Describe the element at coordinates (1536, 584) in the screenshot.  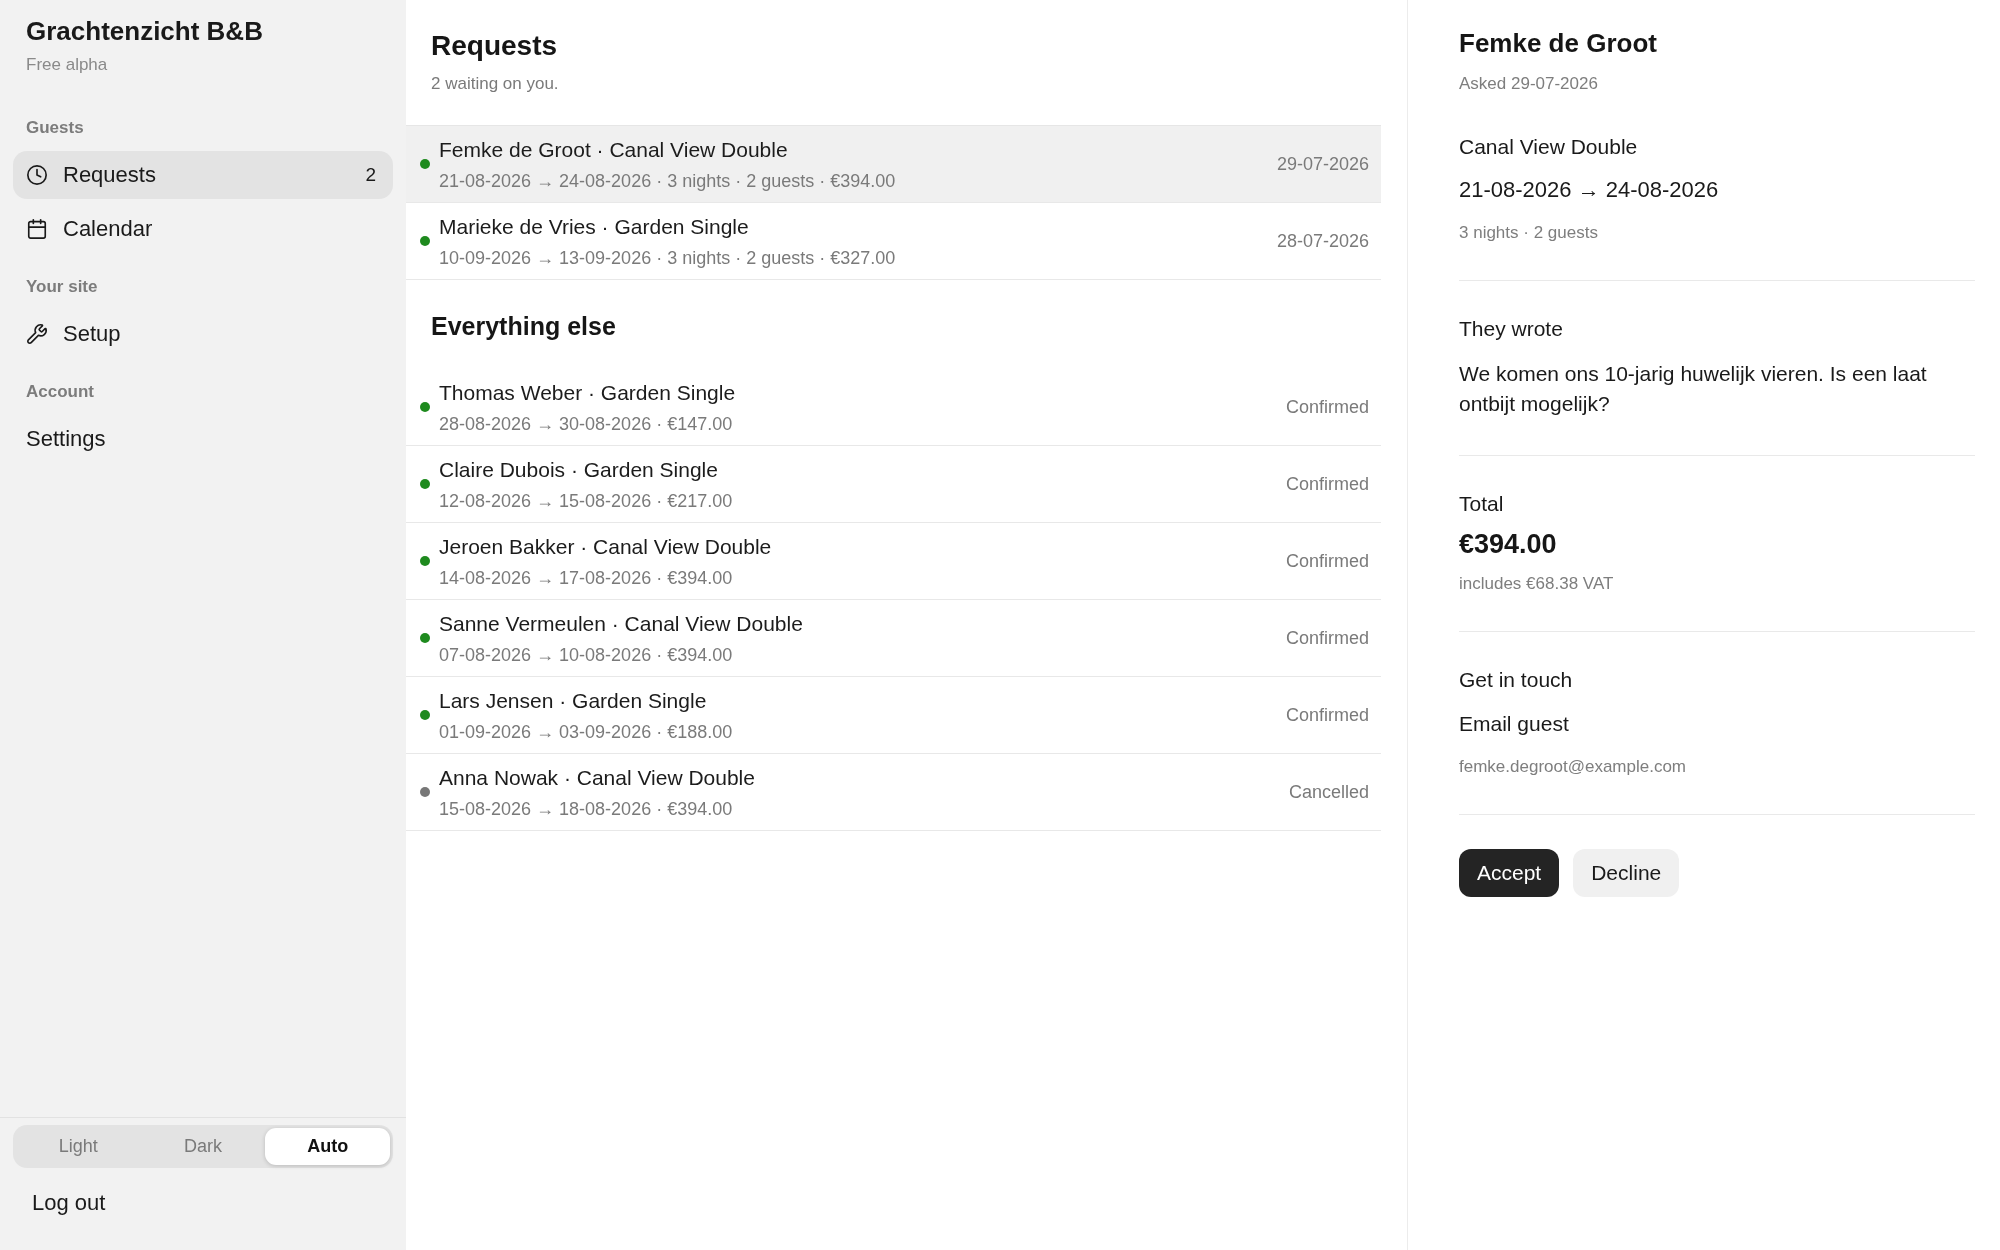
I see `vat-note: includes €68.38 VAT` at that location.